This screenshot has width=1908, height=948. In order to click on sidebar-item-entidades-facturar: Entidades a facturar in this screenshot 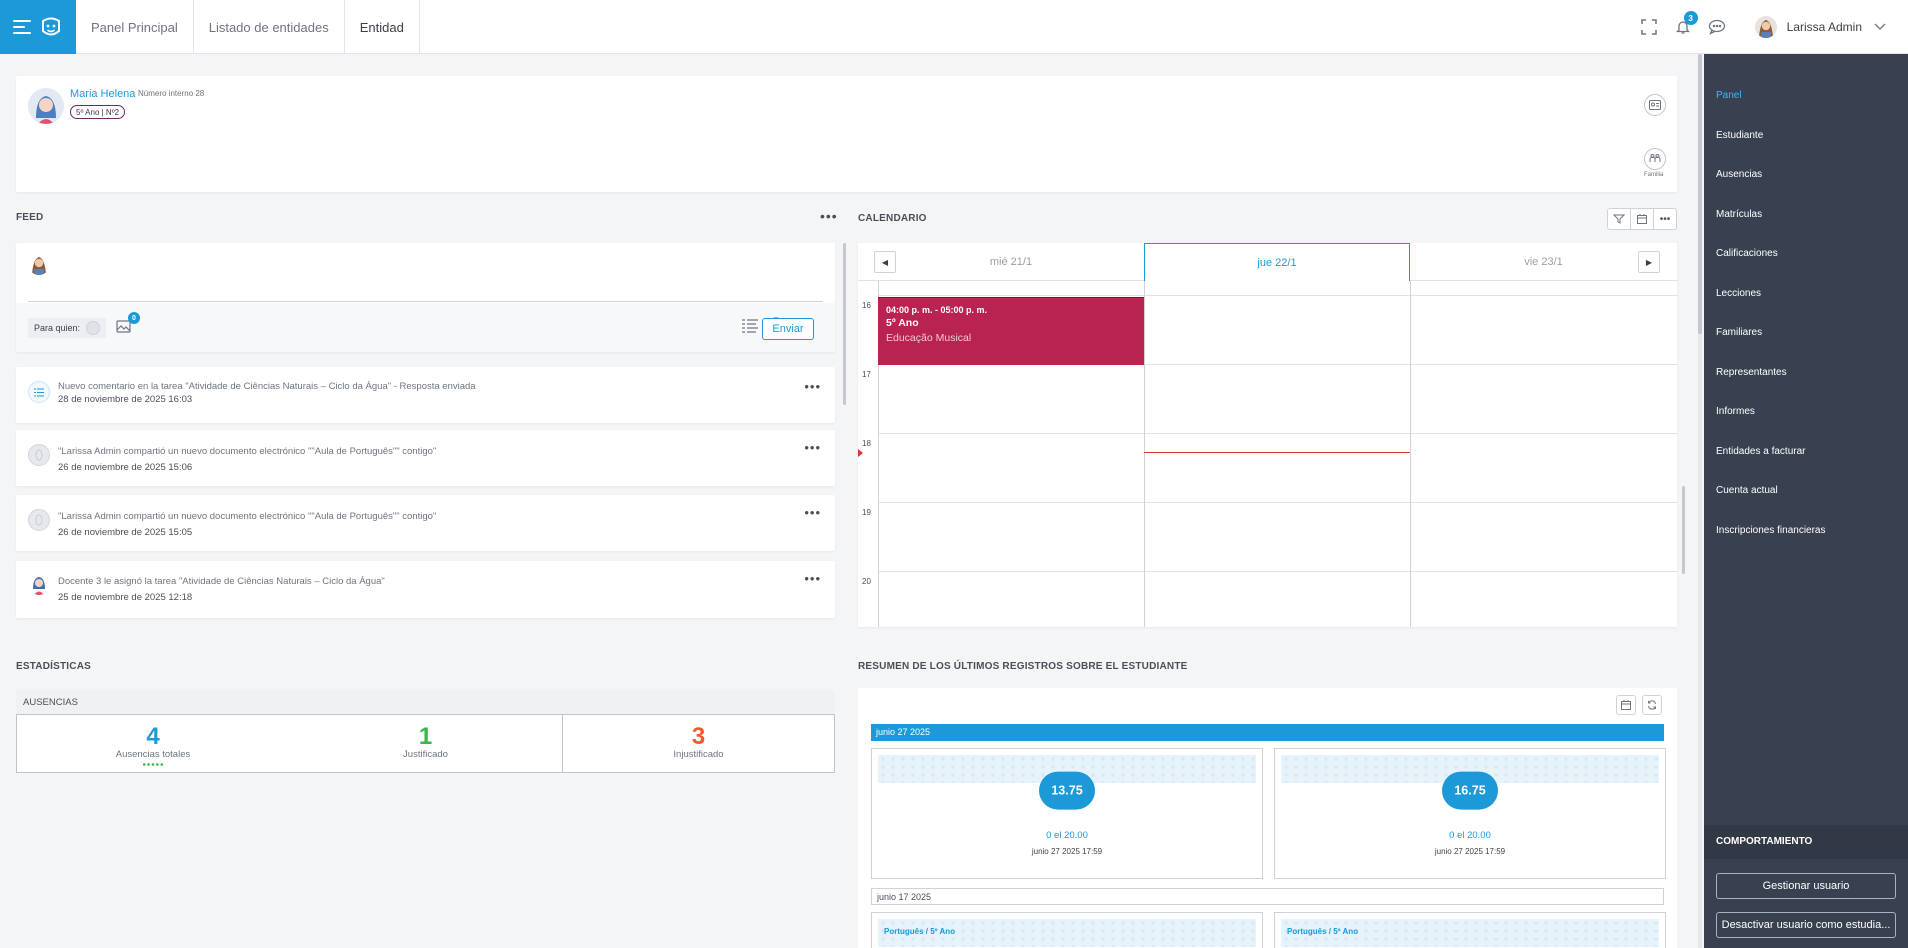, I will do `click(1761, 451)`.